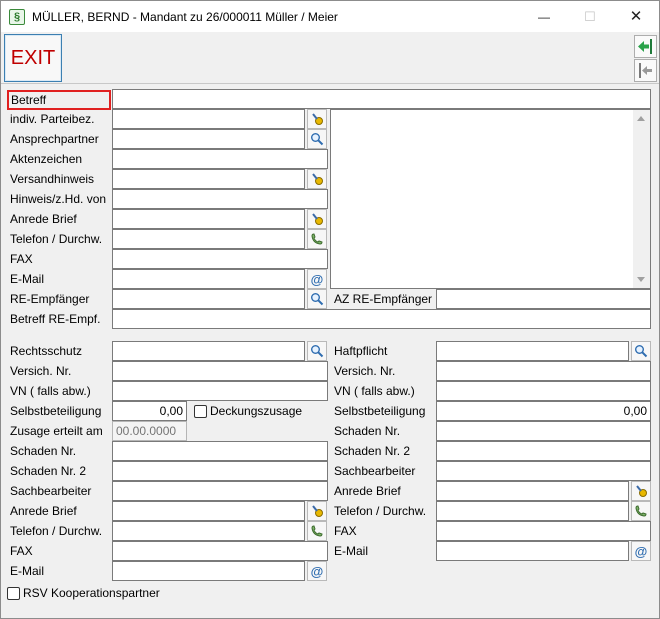 The width and height of the screenshot is (660, 619). I want to click on rs-telefon-dial-button, so click(317, 531).